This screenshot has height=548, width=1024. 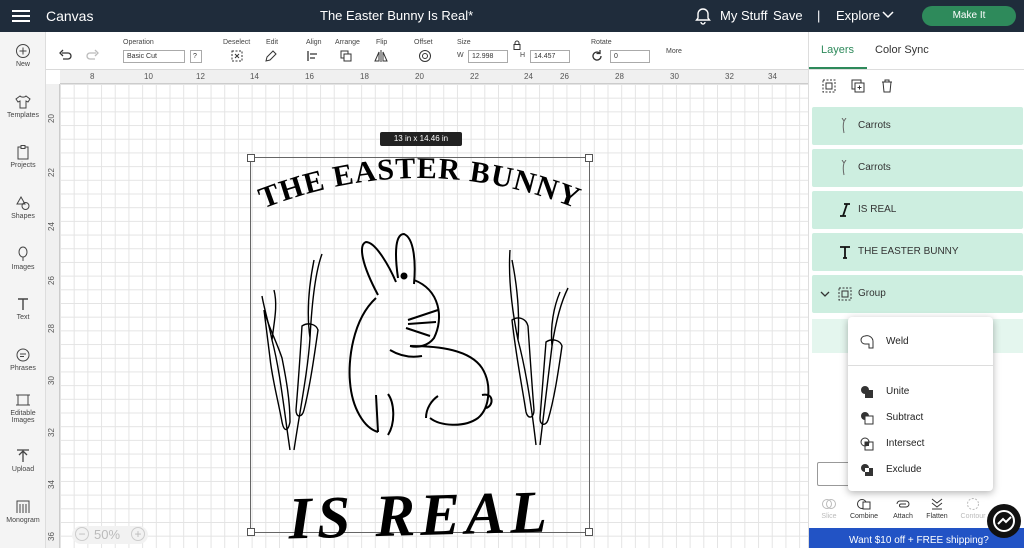 What do you see at coordinates (292, 352) in the screenshot?
I see `carrots-left` at bounding box center [292, 352].